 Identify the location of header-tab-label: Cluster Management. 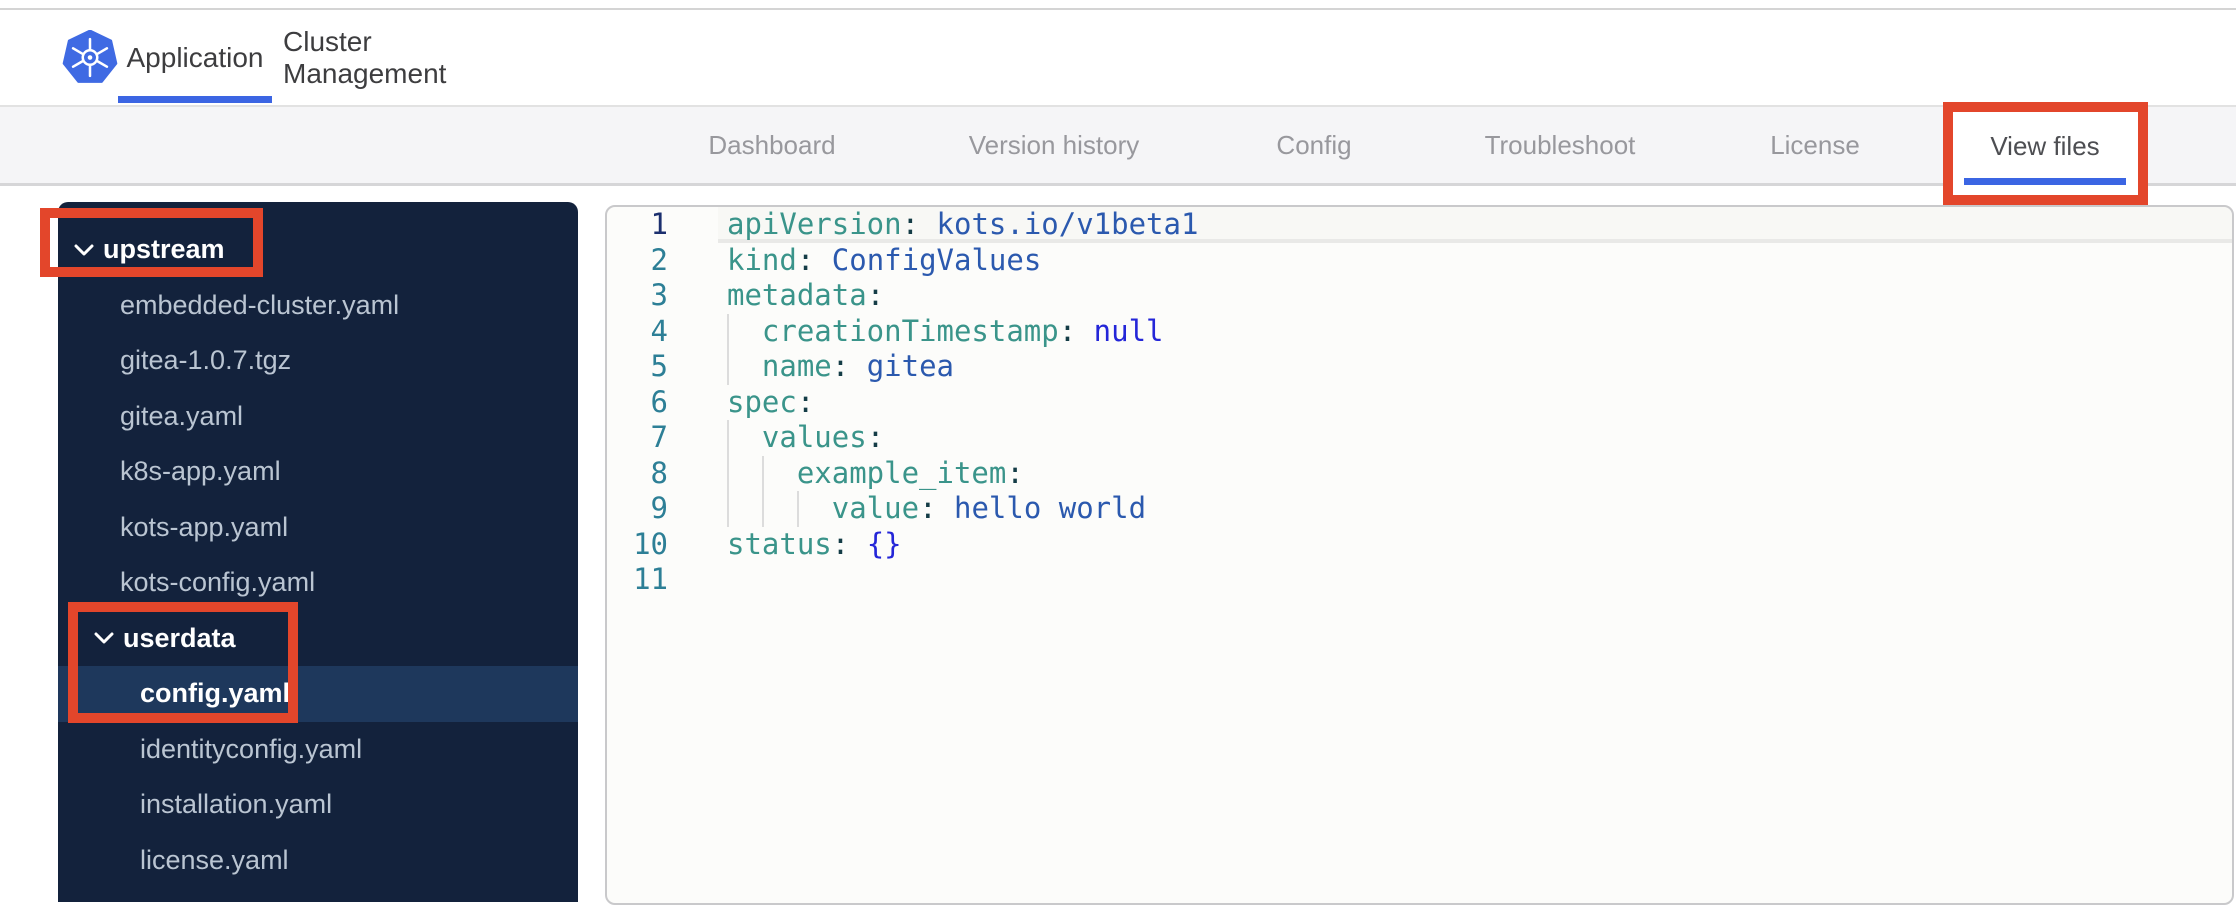
(365, 57).